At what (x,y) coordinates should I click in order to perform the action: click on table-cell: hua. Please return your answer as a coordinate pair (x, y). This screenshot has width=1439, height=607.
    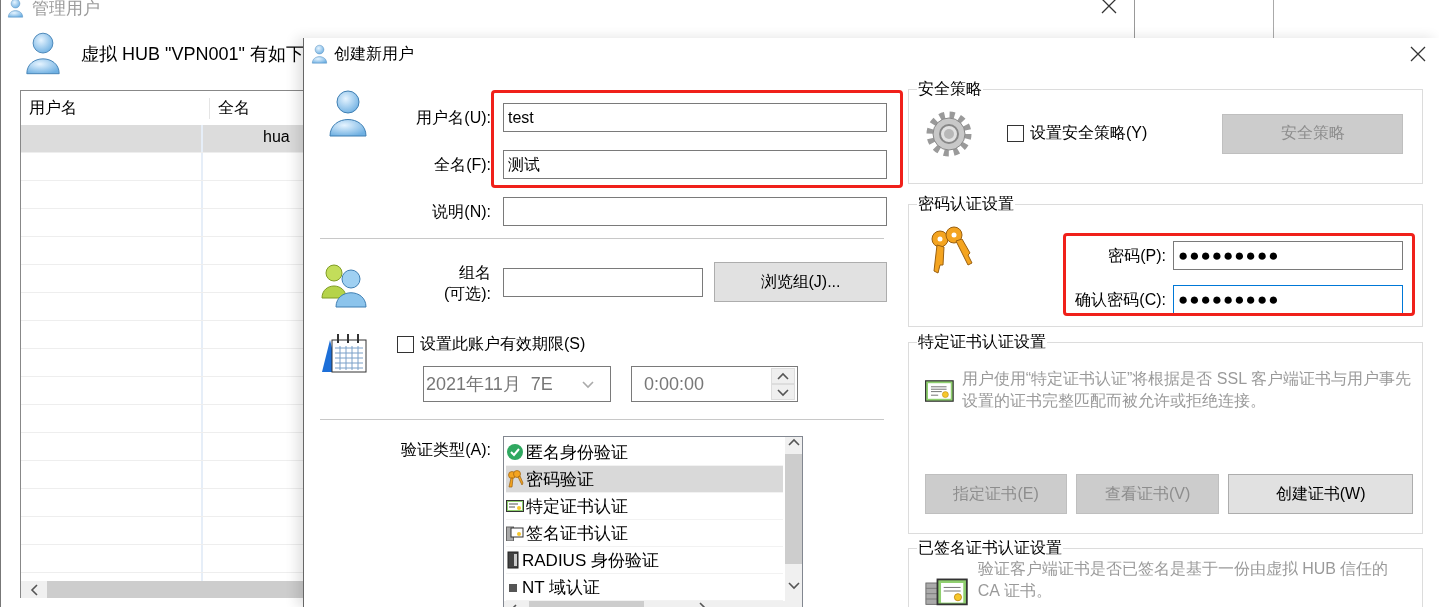
    Looking at the image, I should click on (276, 137).